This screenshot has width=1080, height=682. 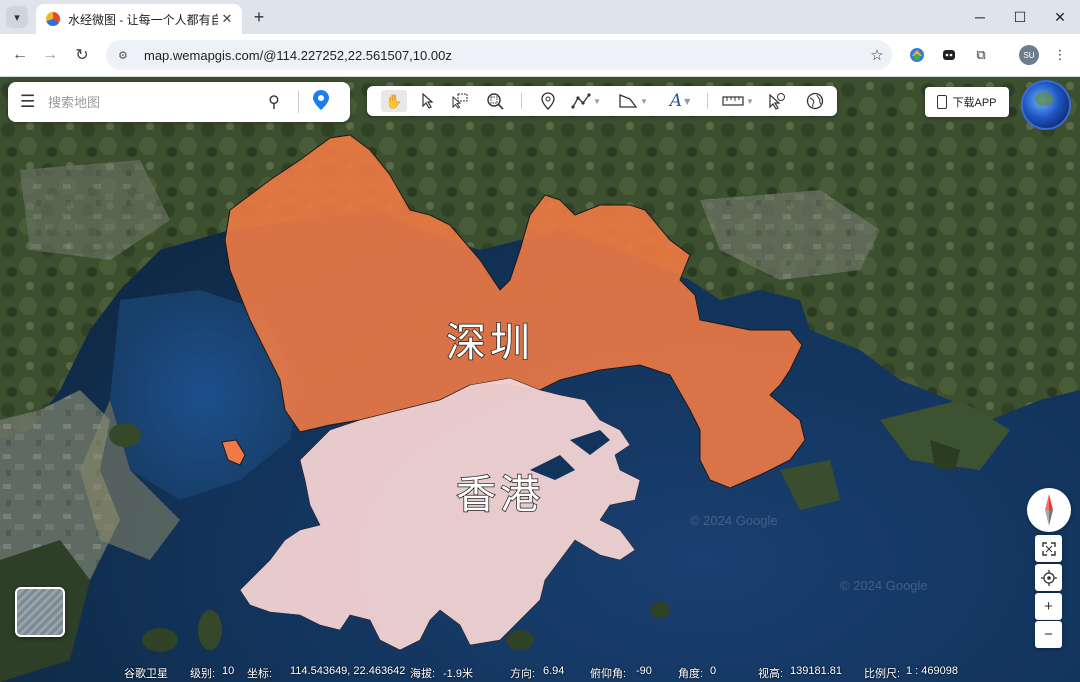 What do you see at coordinates (228, 671) in the screenshot?
I see `level-value: 10` at bounding box center [228, 671].